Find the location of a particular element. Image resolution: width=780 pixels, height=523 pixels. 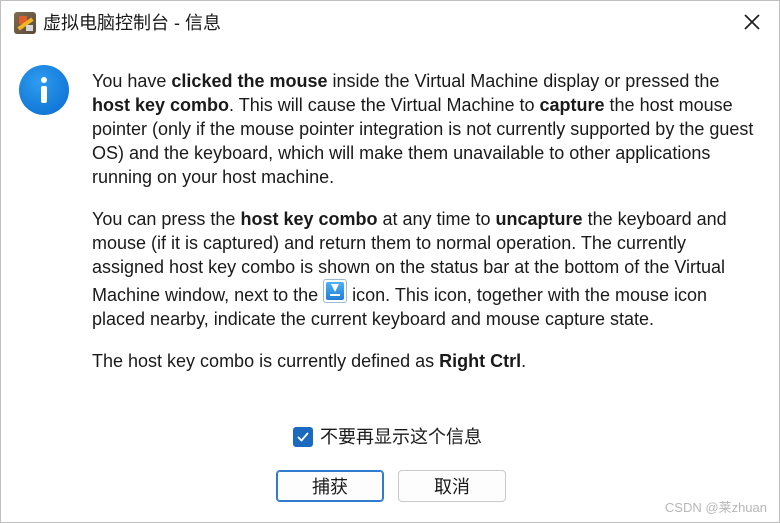

dont-show-again-label: 不要再显示这个信息 is located at coordinates (401, 437).